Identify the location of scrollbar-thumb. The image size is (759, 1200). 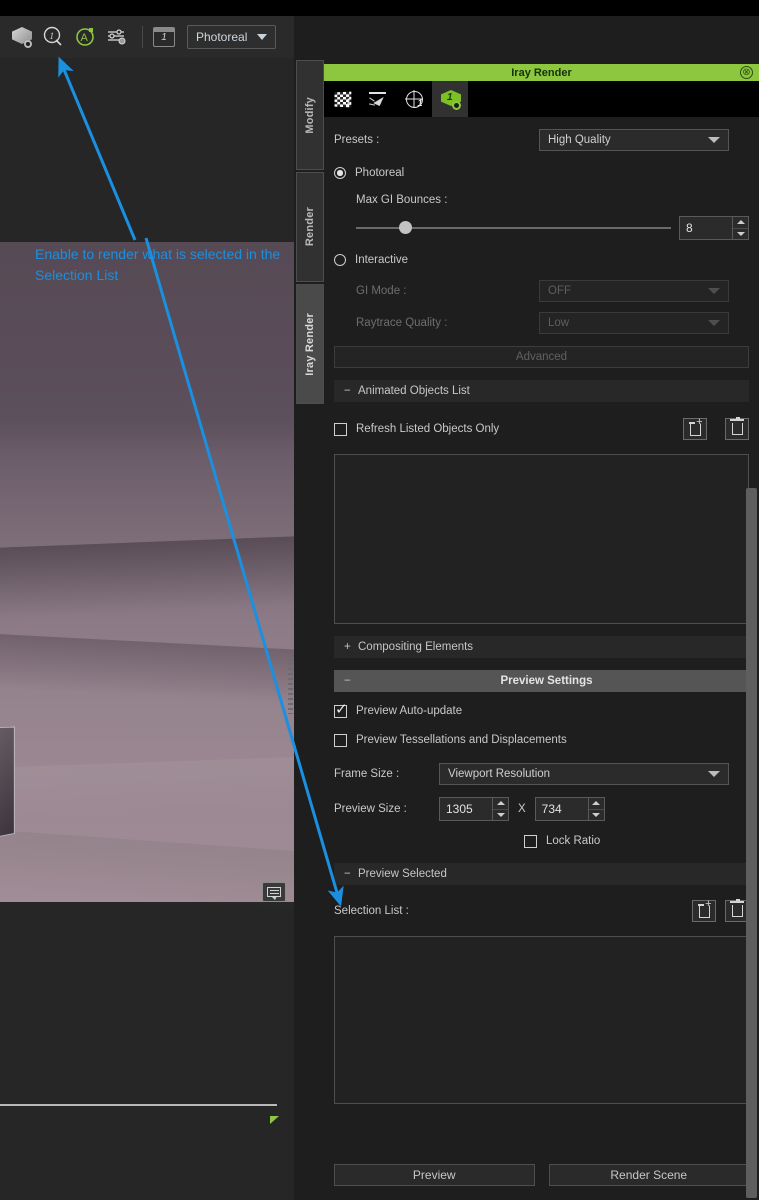
(751, 843).